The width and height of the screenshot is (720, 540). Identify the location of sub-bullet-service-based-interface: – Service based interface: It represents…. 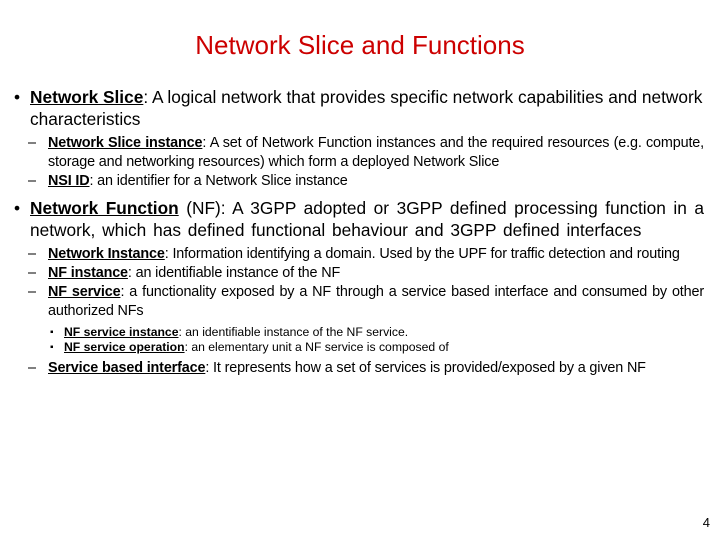
(359, 368).